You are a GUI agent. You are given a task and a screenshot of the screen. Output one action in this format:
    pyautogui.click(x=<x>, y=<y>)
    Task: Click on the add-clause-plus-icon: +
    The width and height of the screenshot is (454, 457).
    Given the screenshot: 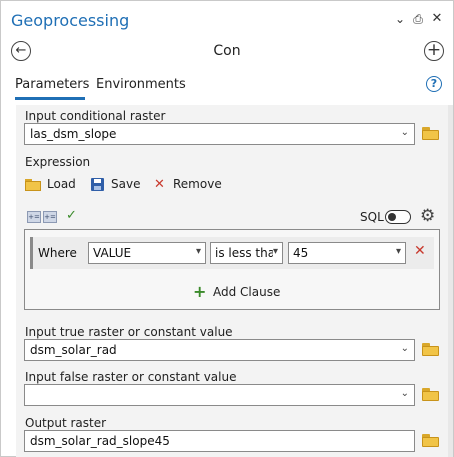 What is the action you would take?
    pyautogui.click(x=199, y=291)
    